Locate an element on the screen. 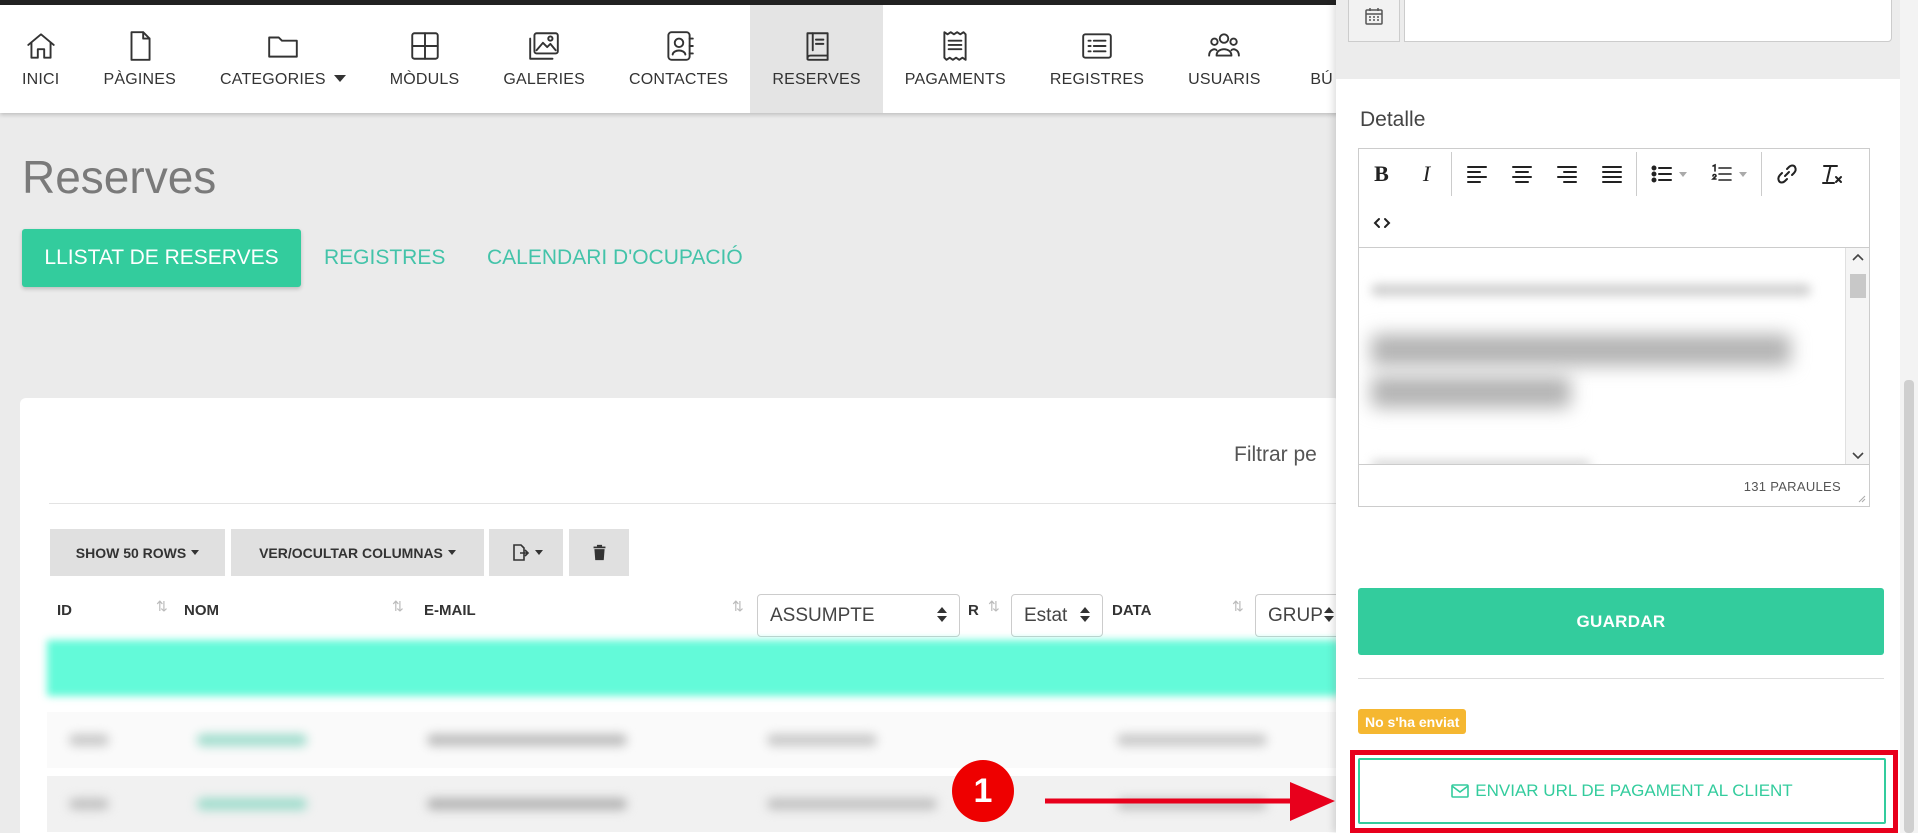 The height and width of the screenshot is (833, 1918). export-button is located at coordinates (526, 552).